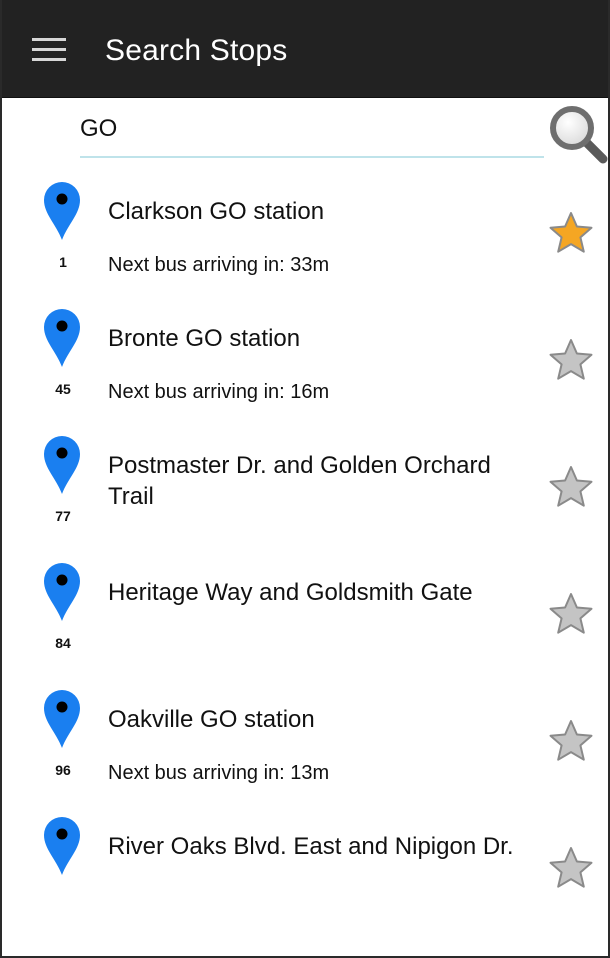  Describe the element at coordinates (219, 265) in the screenshot. I see `arrival-time: Next bus arriving in: 33m` at that location.